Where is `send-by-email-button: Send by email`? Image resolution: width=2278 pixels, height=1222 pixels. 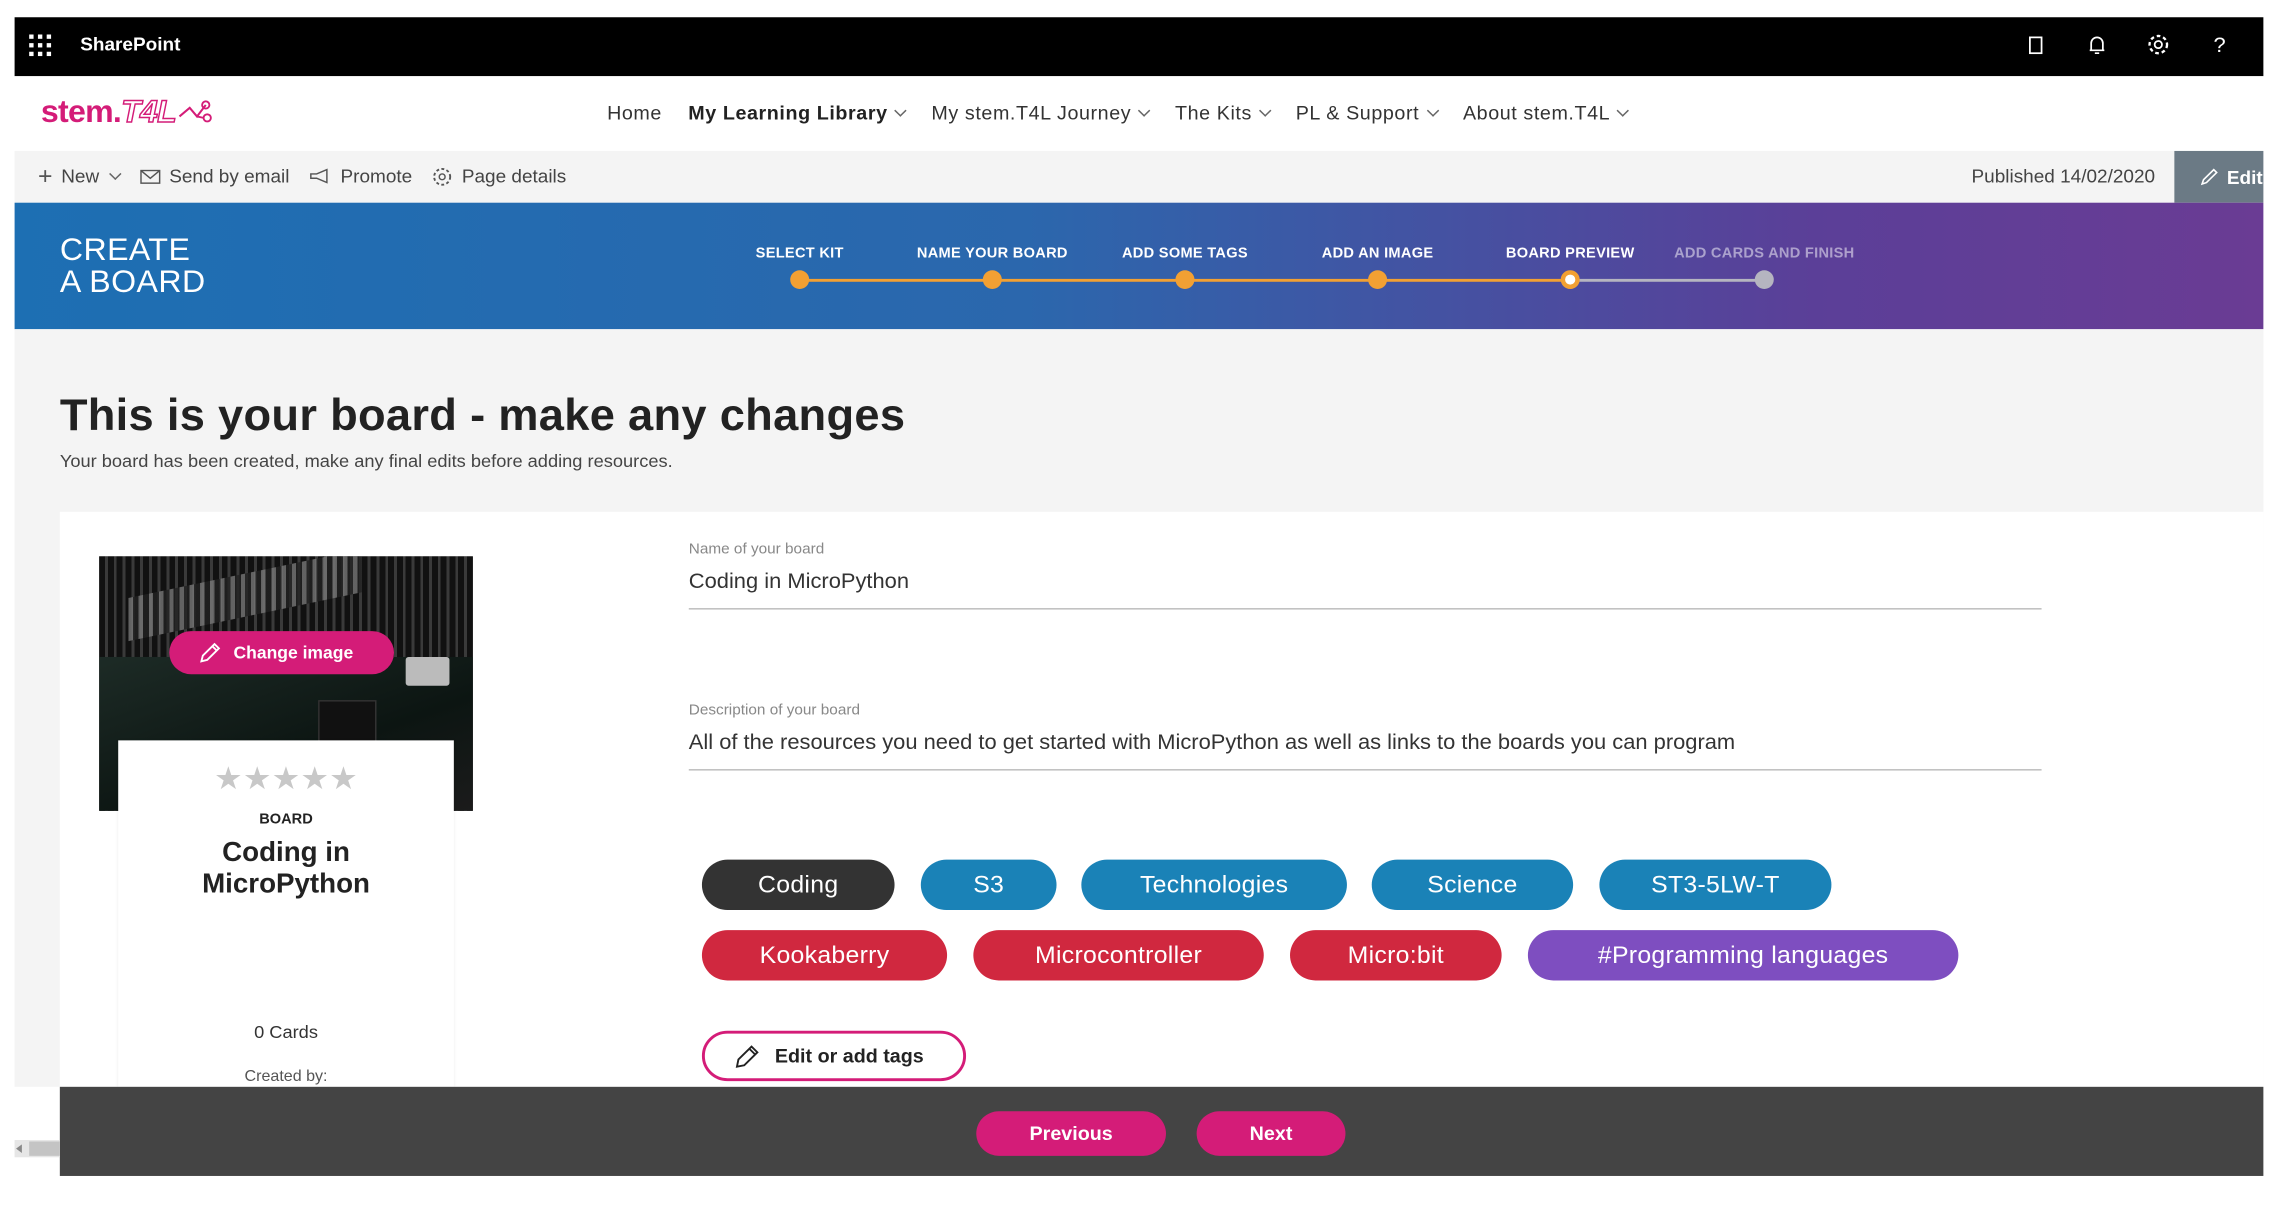 send-by-email-button: Send by email is located at coordinates (214, 176).